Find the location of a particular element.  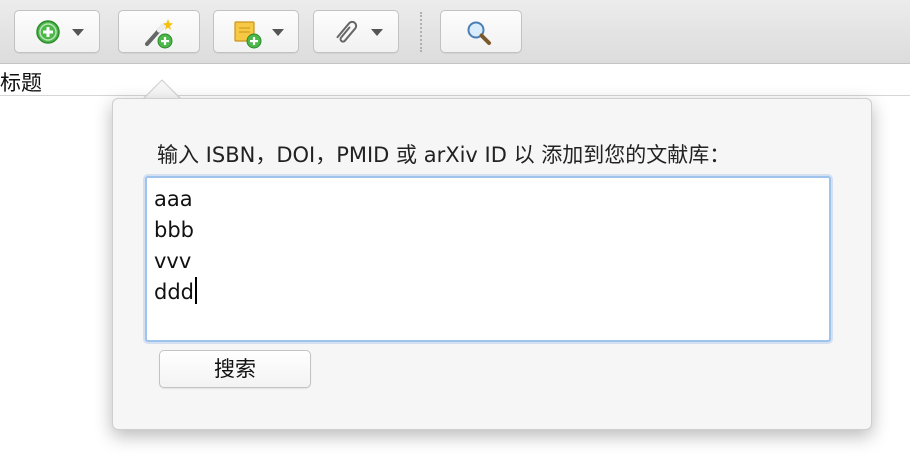

new-item-button is located at coordinates (57, 31).